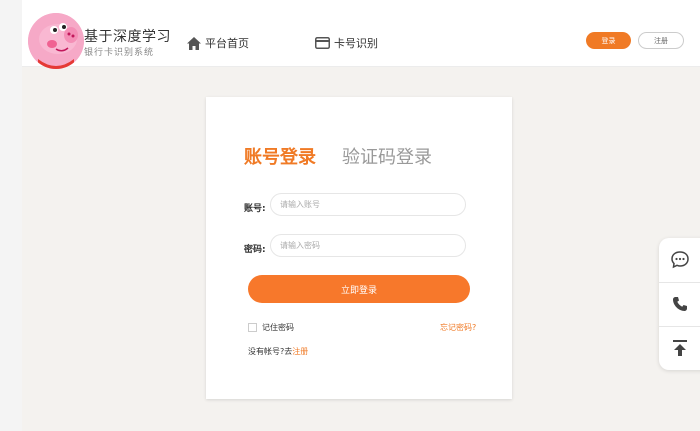 This screenshot has height=431, width=700. What do you see at coordinates (11, 215) in the screenshot?
I see `left-margin-strip` at bounding box center [11, 215].